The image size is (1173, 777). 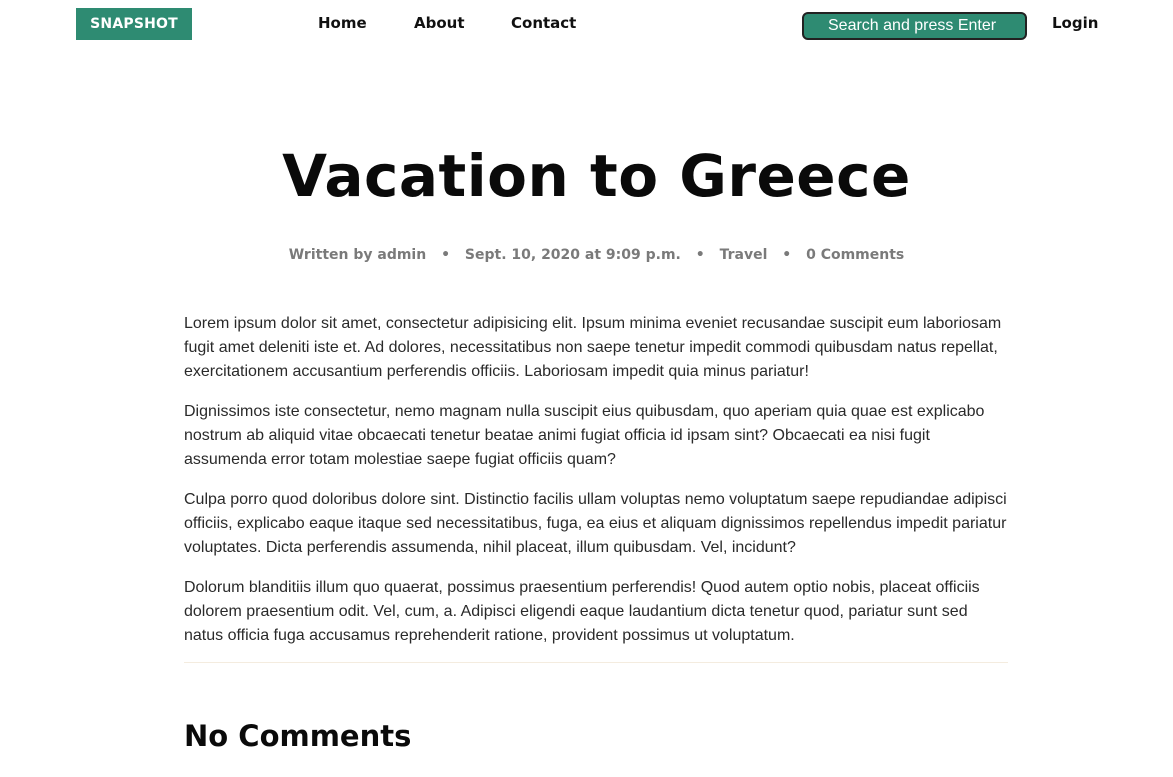 What do you see at coordinates (357, 255) in the screenshot?
I see `post-author: Written by admin` at bounding box center [357, 255].